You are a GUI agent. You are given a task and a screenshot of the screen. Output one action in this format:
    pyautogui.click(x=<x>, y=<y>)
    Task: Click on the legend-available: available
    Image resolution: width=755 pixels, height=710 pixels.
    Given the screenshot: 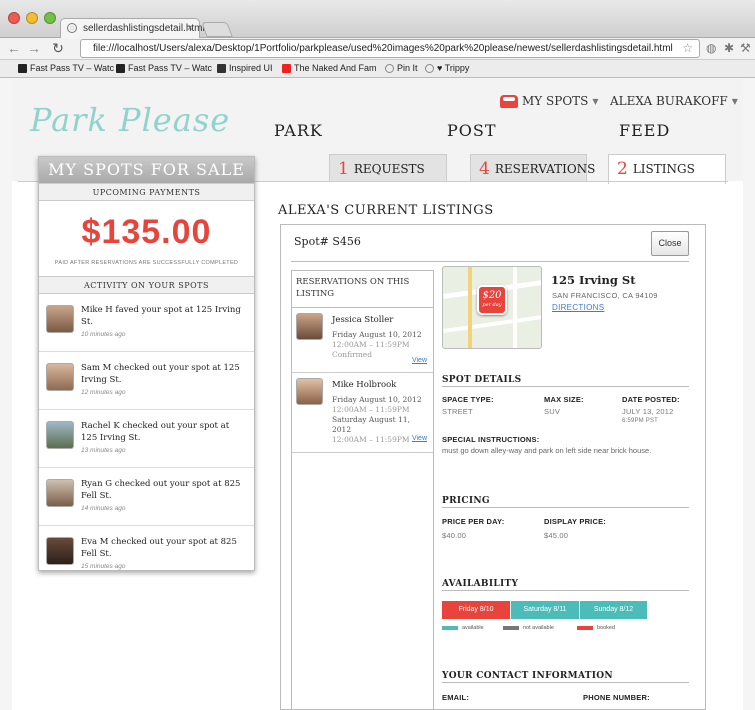 What is the action you would take?
    pyautogui.click(x=463, y=628)
    